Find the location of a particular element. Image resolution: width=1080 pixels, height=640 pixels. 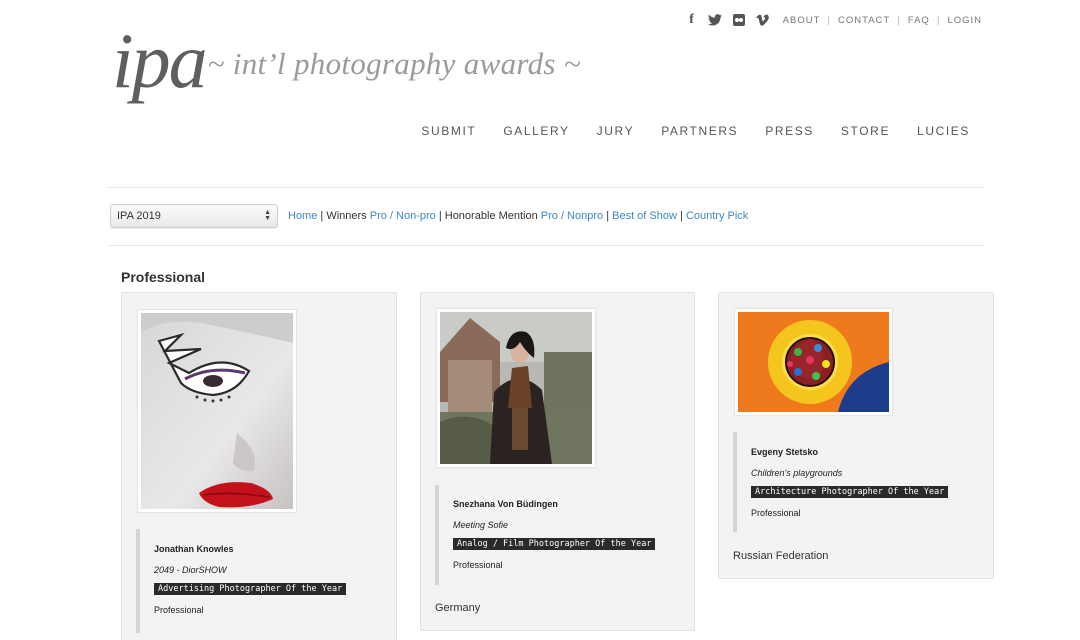

contact-link: CONTACT is located at coordinates (864, 20).